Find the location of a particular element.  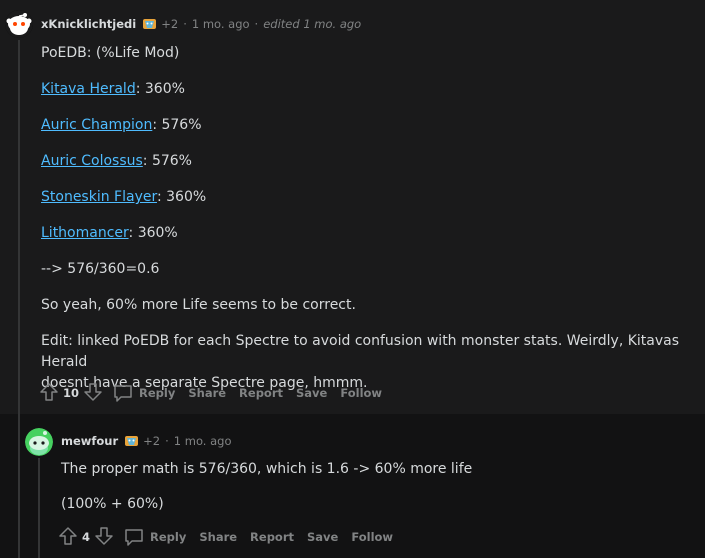

comment-actions: 10 Reply Share Report Save Follow is located at coordinates (217, 393).